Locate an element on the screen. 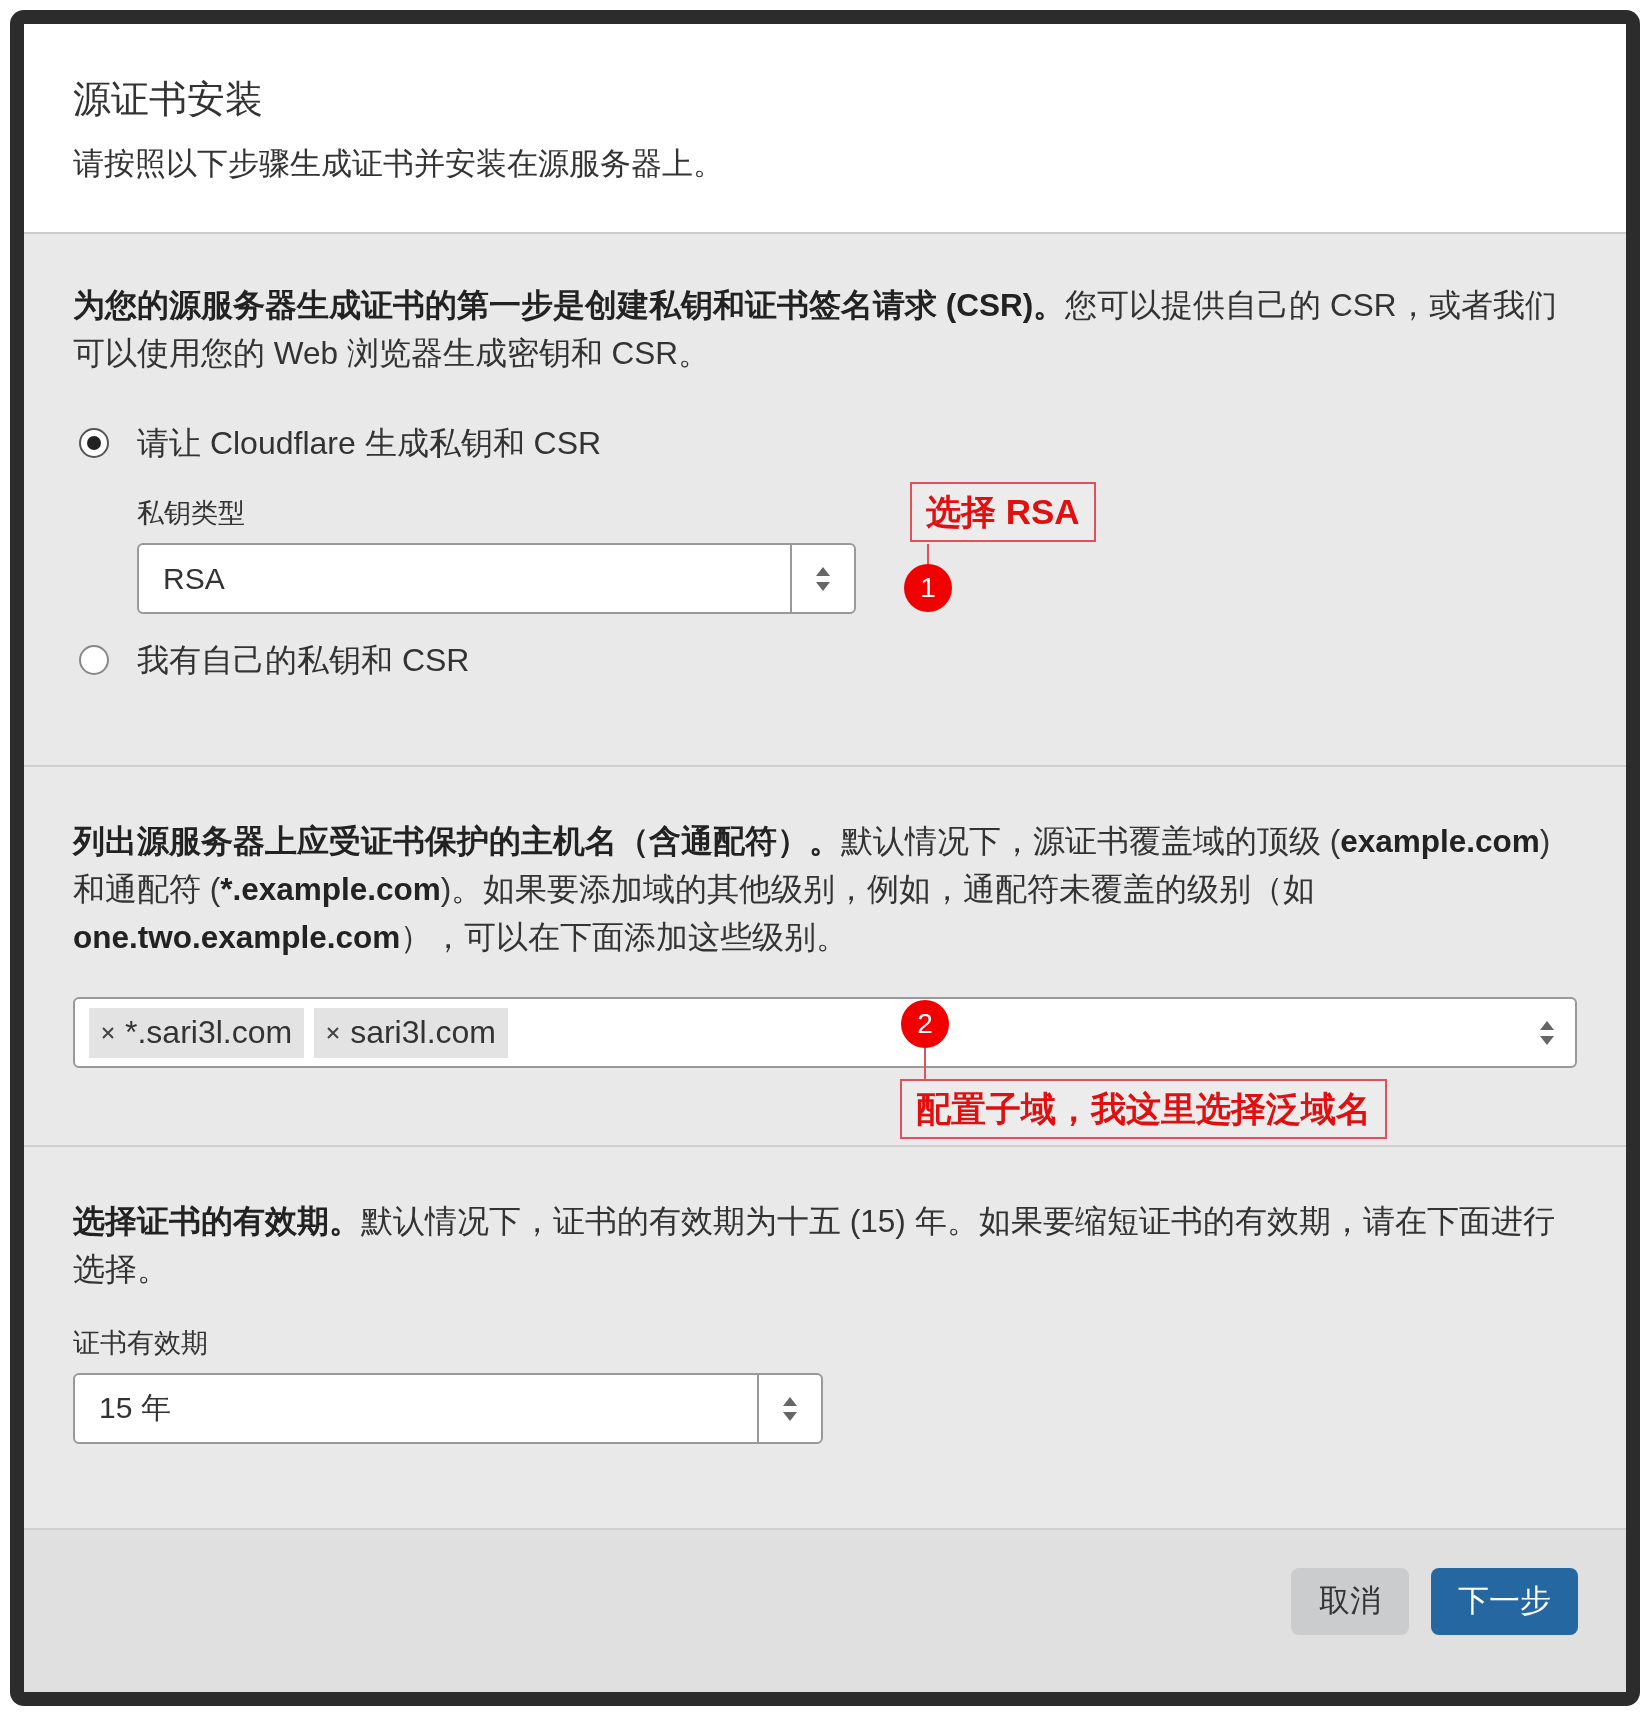  field-label: 私钥类型 is located at coordinates (191, 513).